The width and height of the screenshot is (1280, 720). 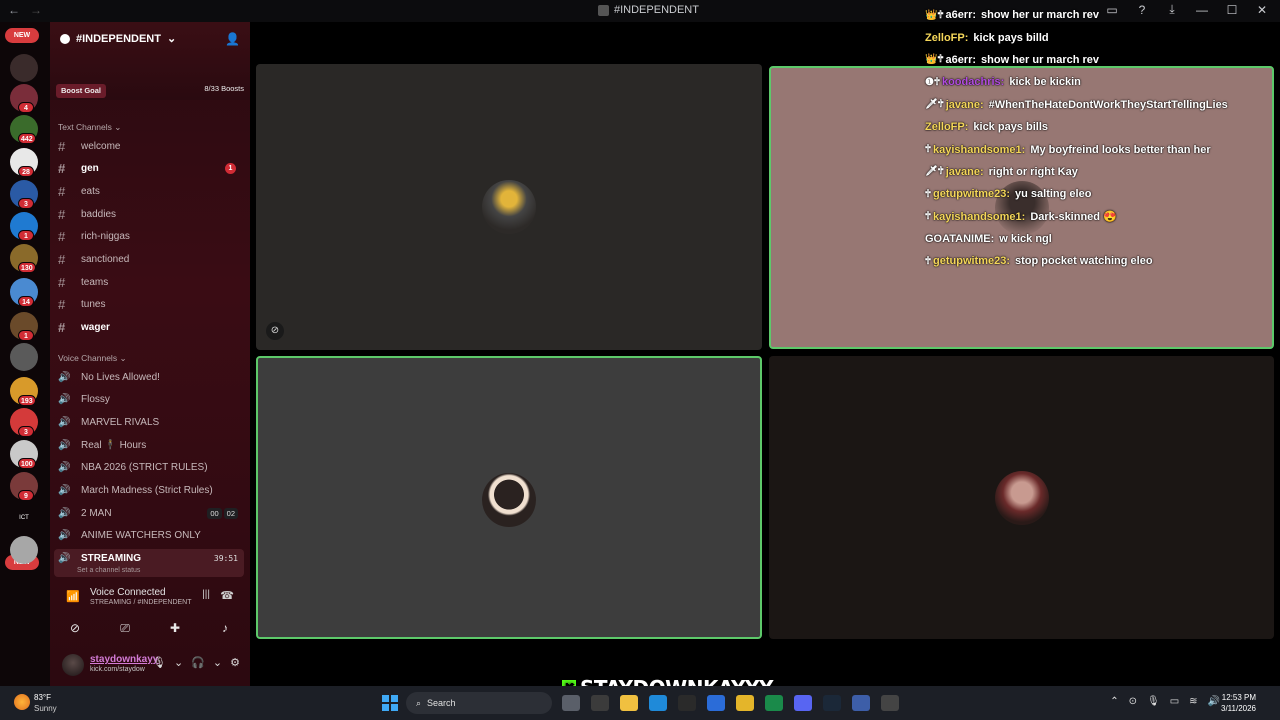 I want to click on mail-icon, so click(x=716, y=703).